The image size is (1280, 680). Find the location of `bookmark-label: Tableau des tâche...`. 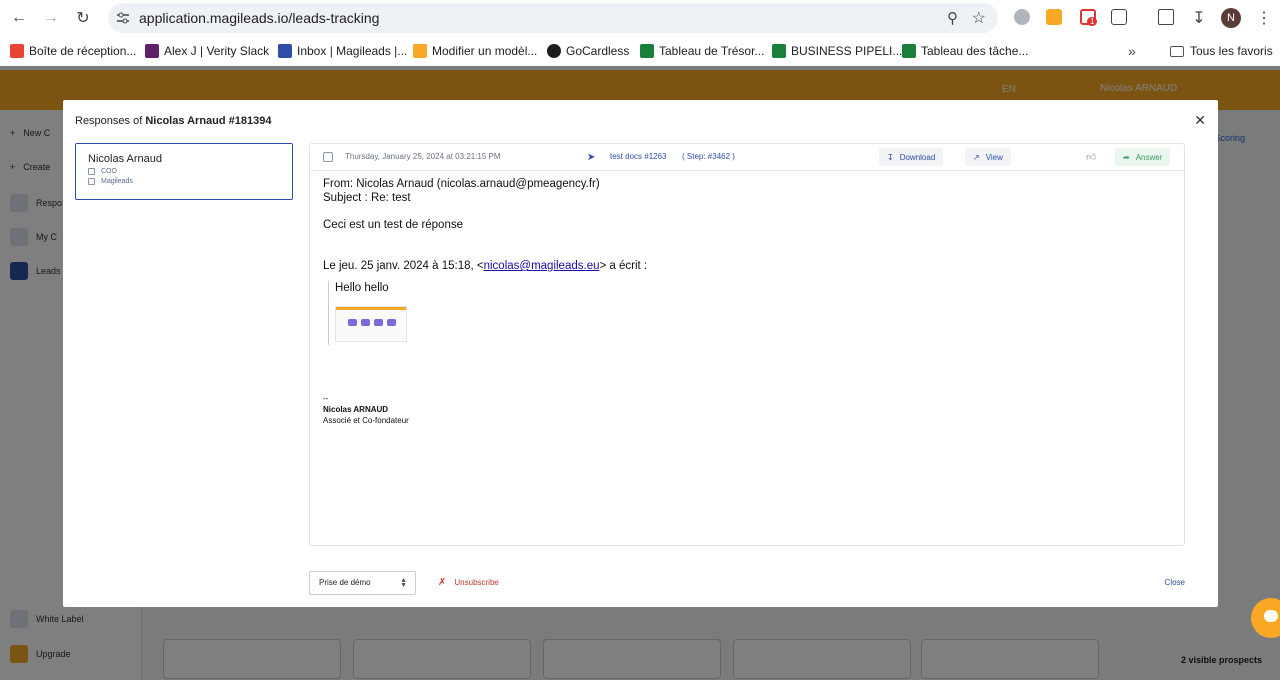

bookmark-label: Tableau des tâche... is located at coordinates (975, 51).